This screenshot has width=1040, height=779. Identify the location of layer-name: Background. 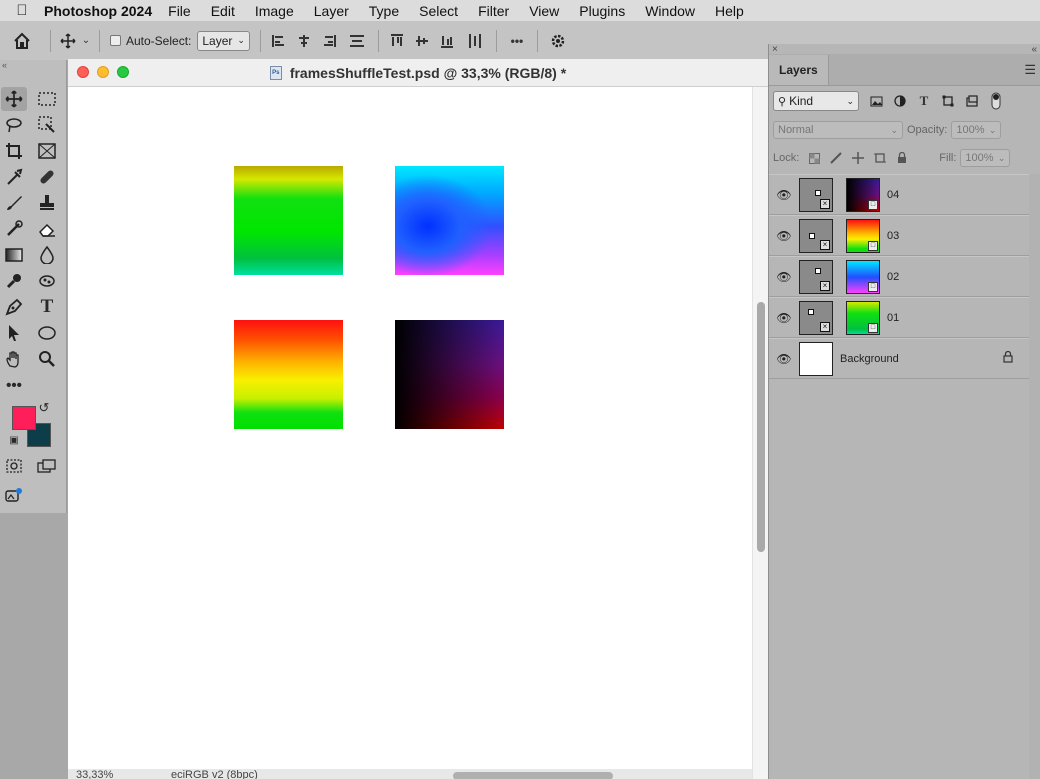
(921, 359).